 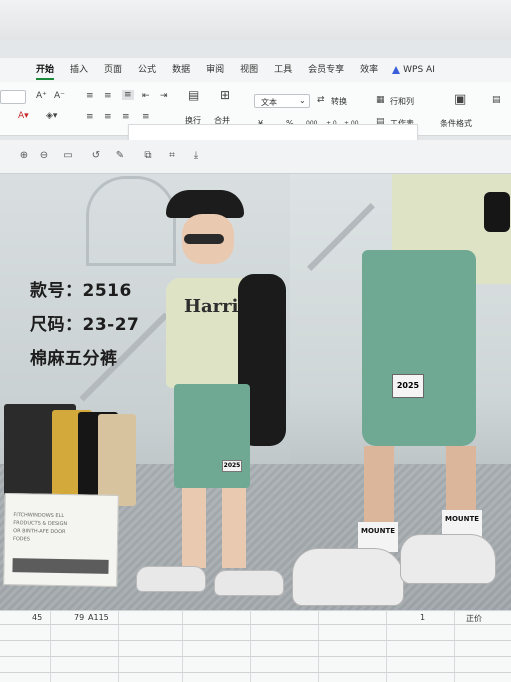 What do you see at coordinates (37, 617) in the screenshot?
I see `cell: 45` at bounding box center [37, 617].